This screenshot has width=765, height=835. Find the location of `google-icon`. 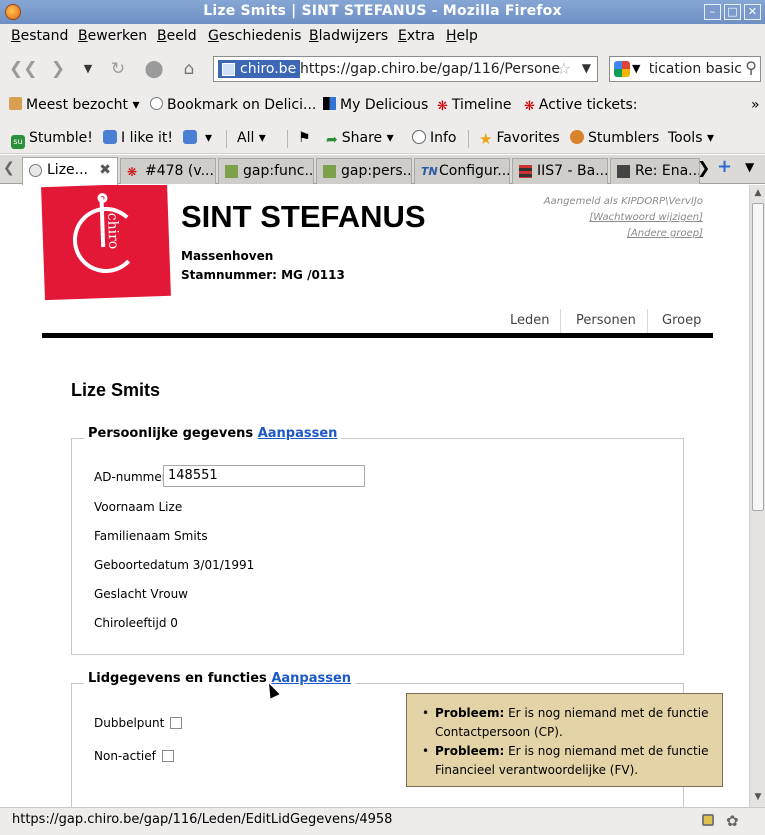

google-icon is located at coordinates (622, 69).